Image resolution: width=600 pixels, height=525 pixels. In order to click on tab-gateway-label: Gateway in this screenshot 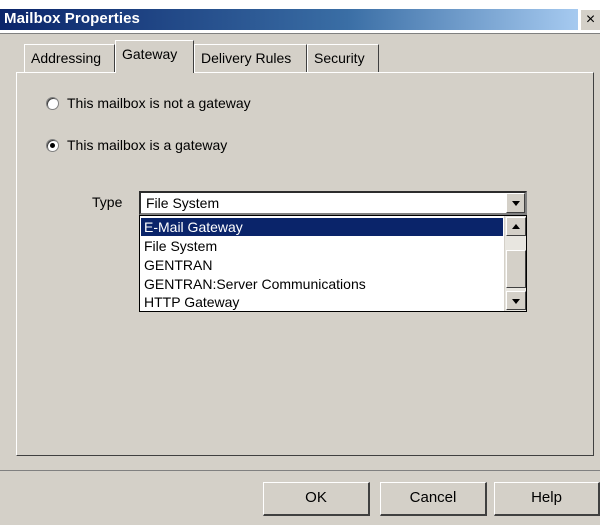, I will do `click(150, 54)`.